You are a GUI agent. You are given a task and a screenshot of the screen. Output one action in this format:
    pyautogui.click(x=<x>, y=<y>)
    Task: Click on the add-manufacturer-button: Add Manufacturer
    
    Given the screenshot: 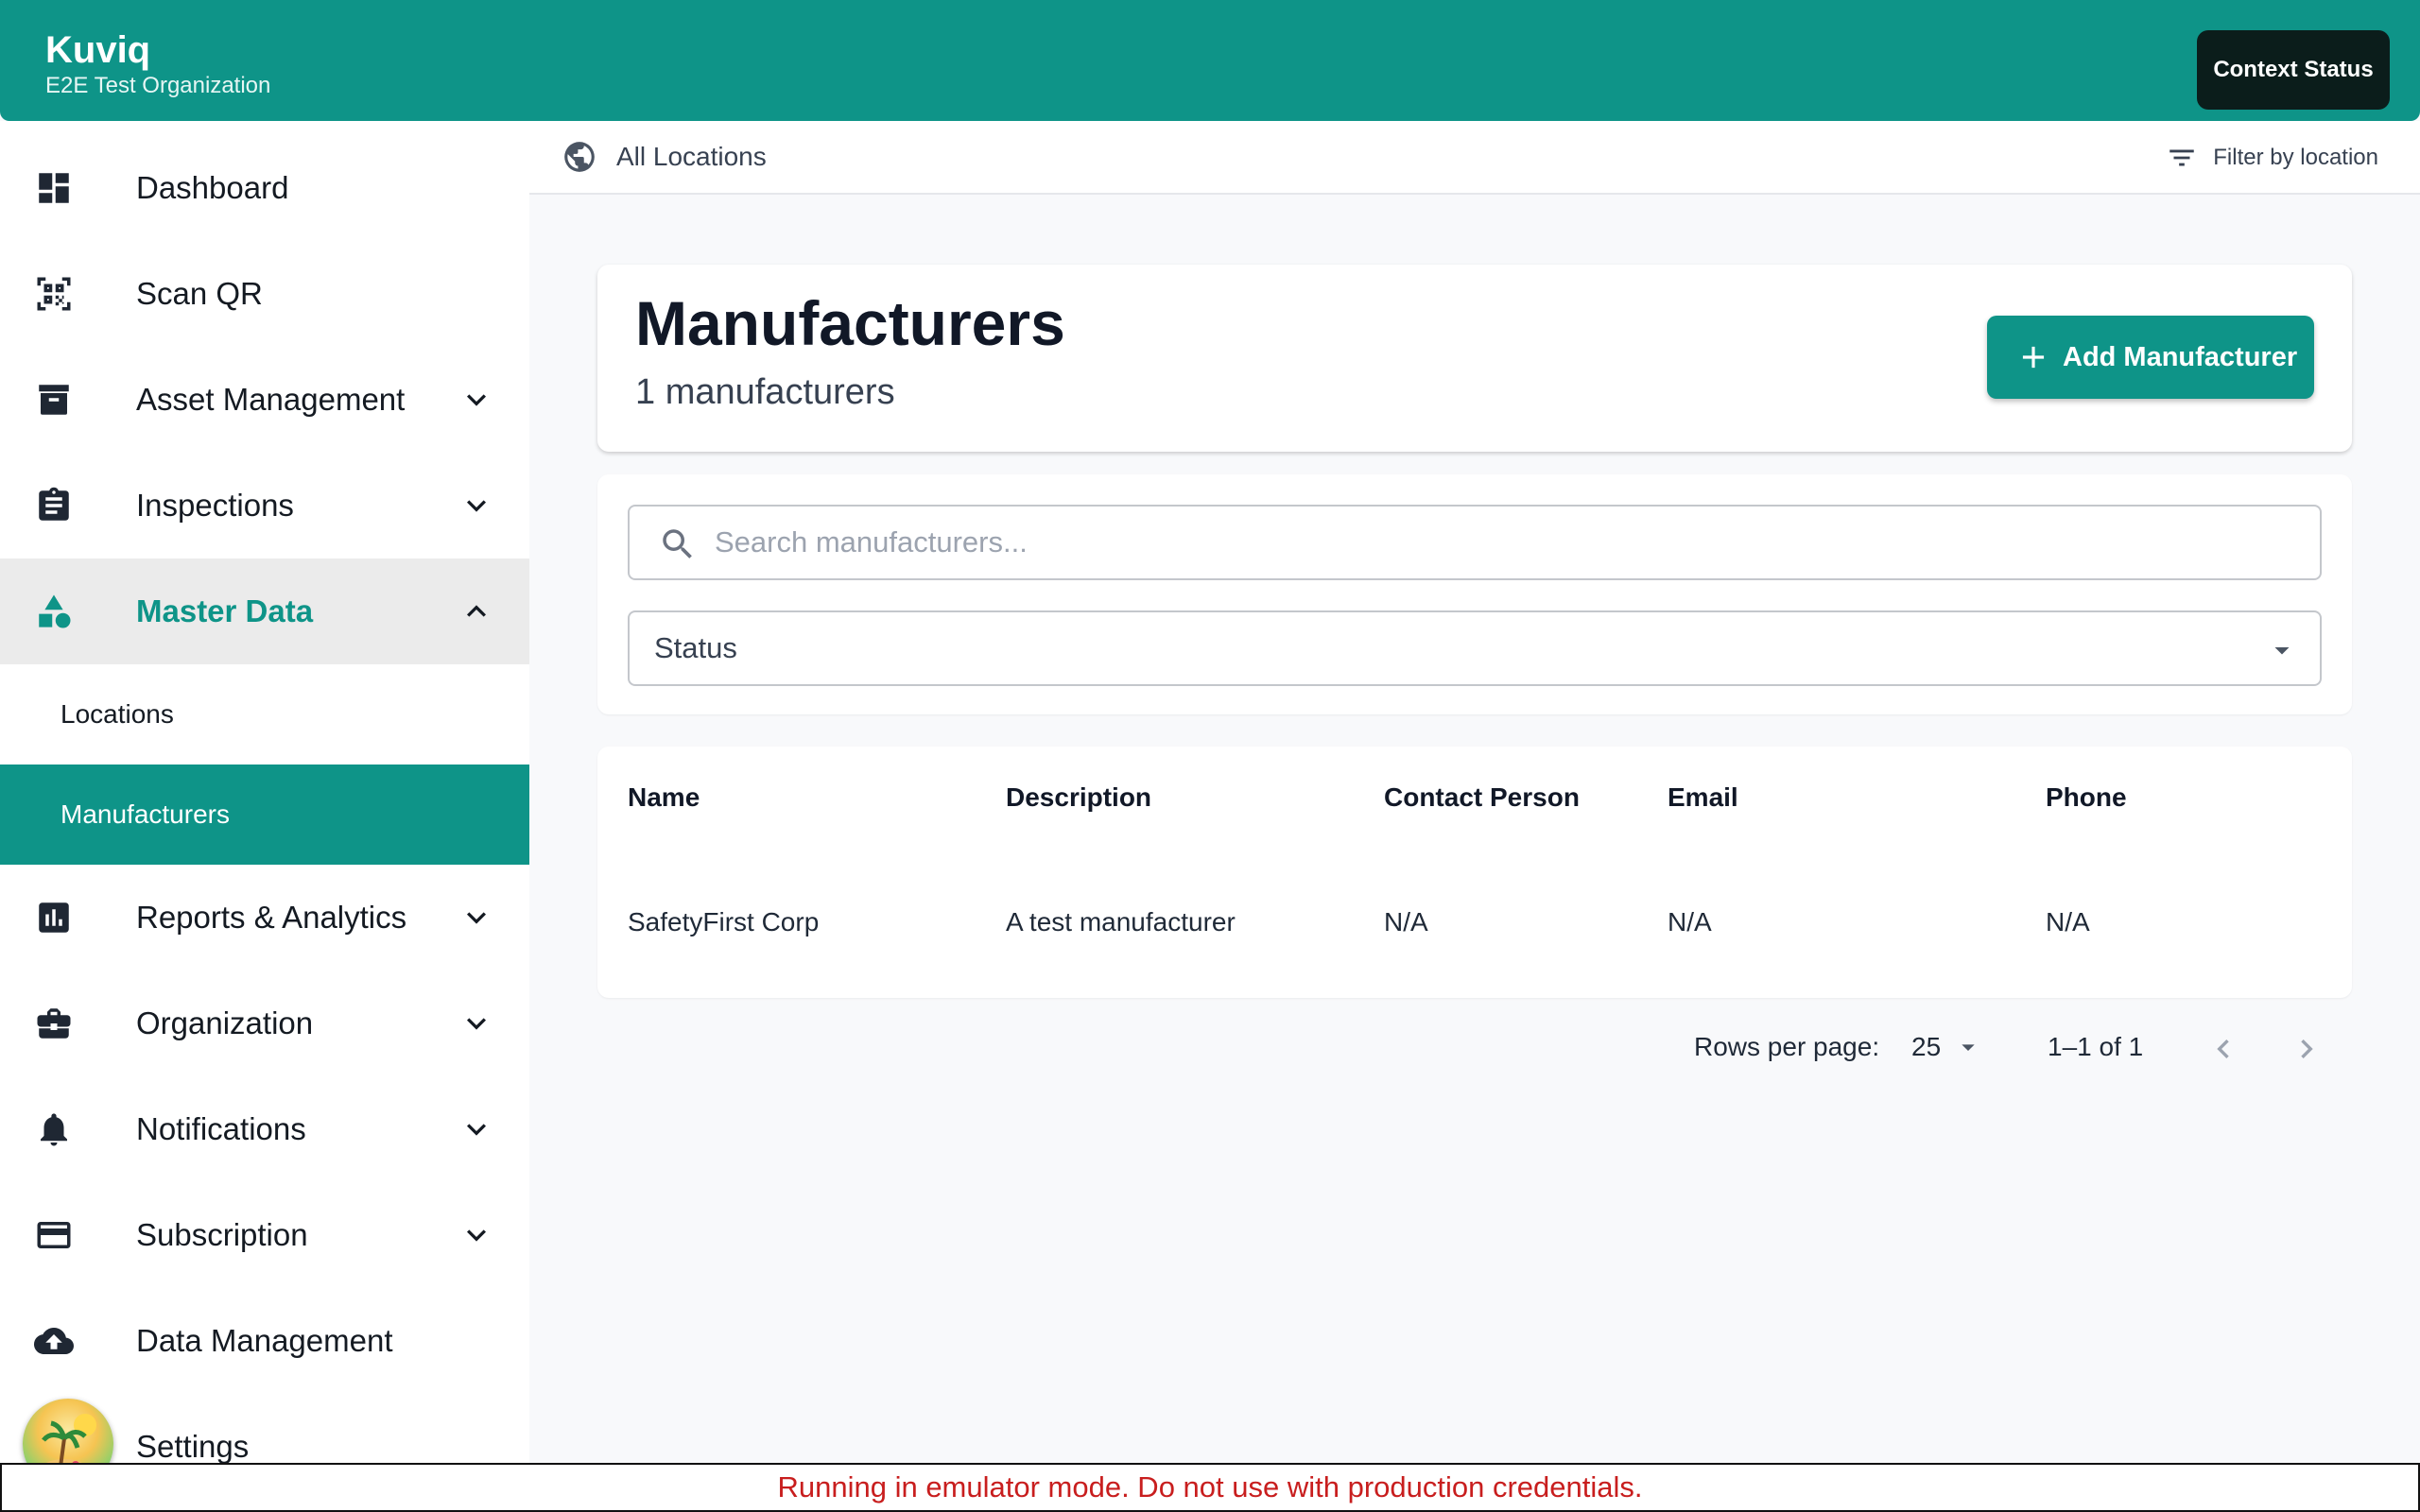 What is the action you would take?
    pyautogui.click(x=2150, y=357)
    